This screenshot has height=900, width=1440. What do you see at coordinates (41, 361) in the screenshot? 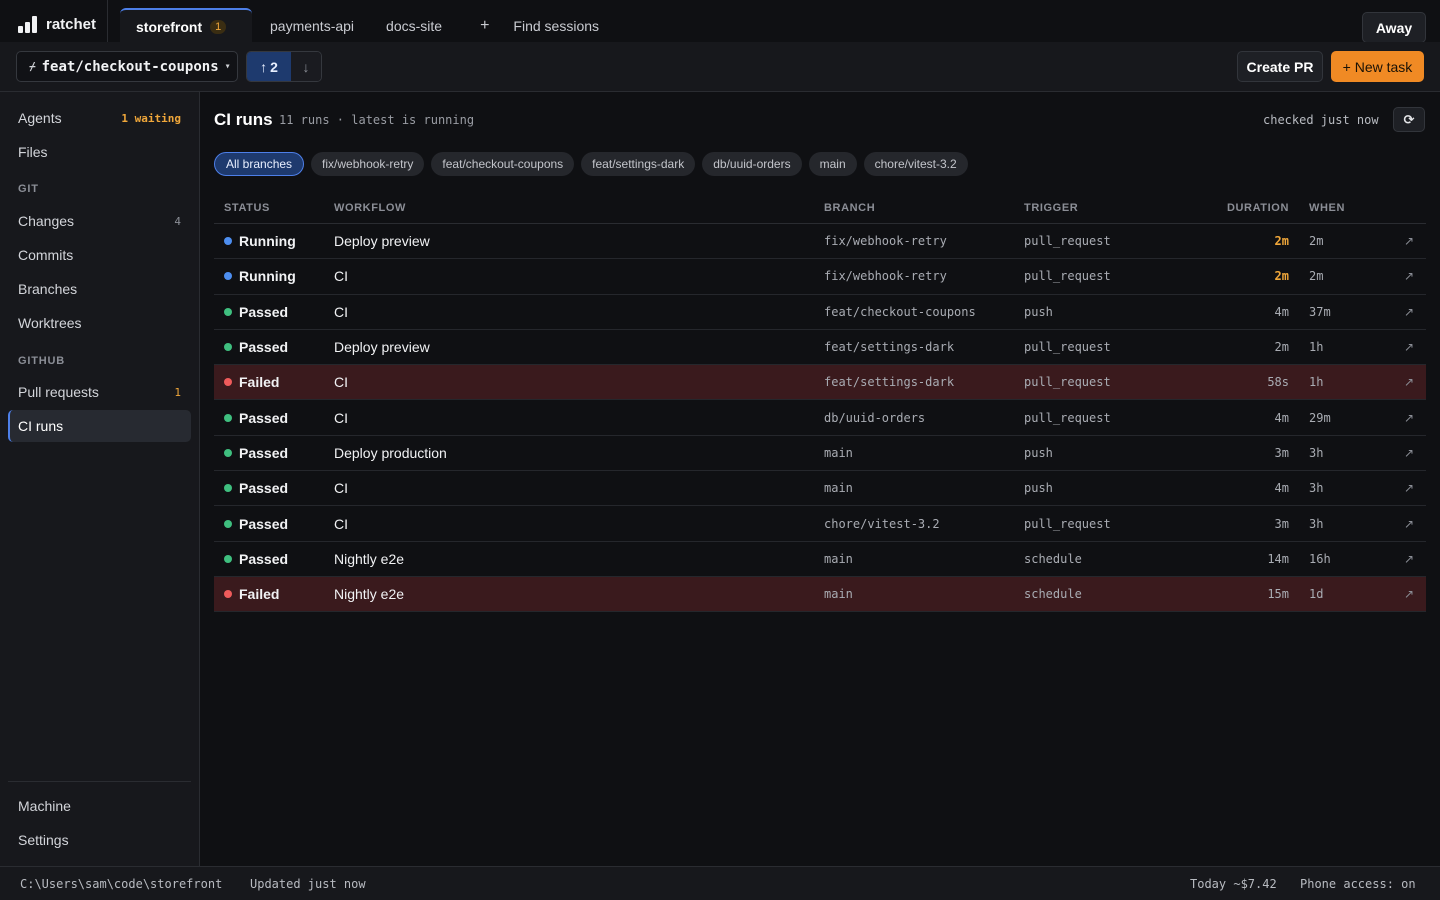
I see `sidebar-section-github: GITHUB` at bounding box center [41, 361].